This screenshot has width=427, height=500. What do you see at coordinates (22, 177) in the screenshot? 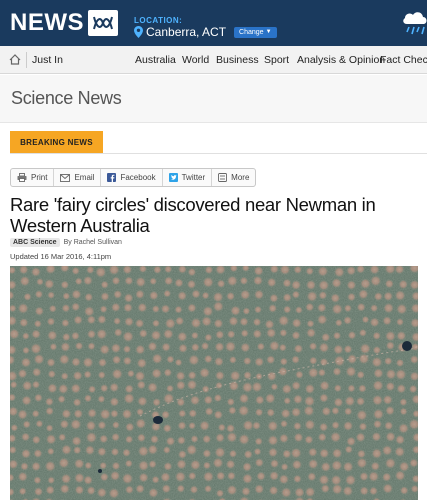
I see `printer-icon` at bounding box center [22, 177].